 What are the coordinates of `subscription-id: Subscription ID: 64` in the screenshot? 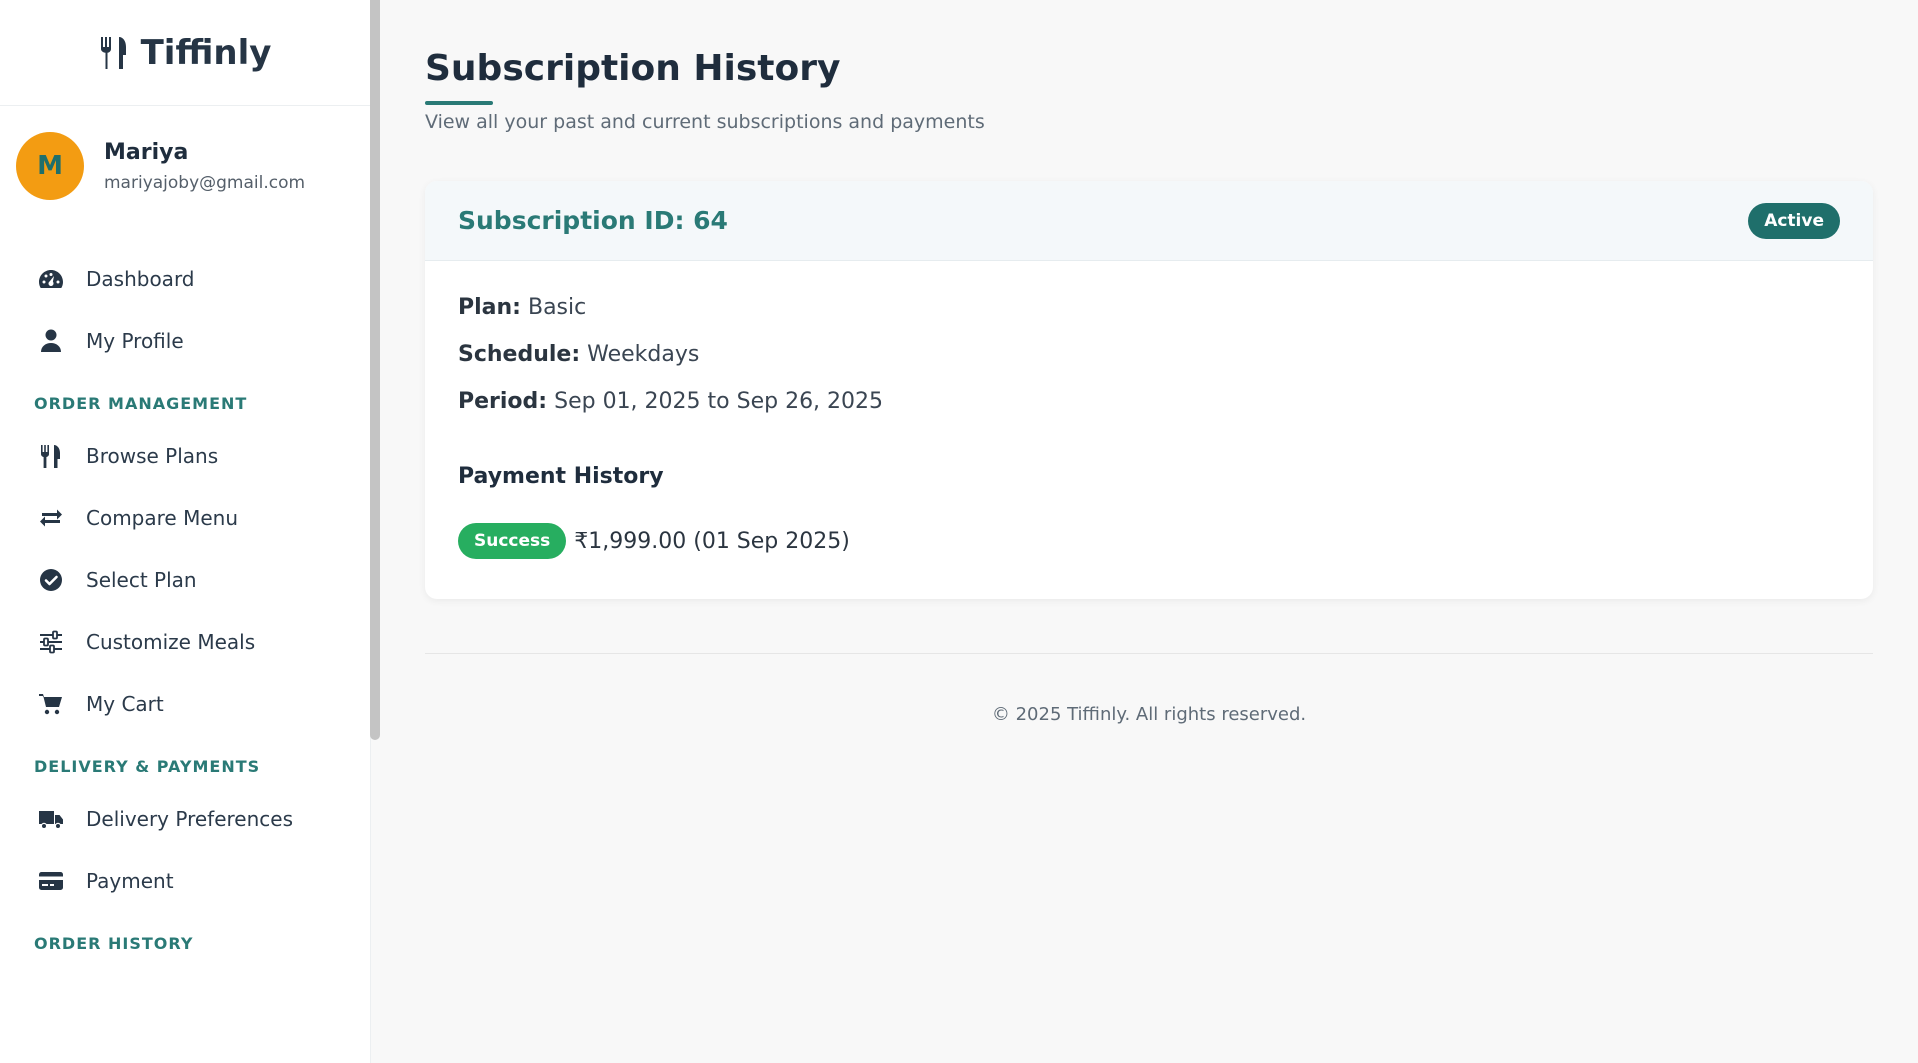 It's located at (593, 220).